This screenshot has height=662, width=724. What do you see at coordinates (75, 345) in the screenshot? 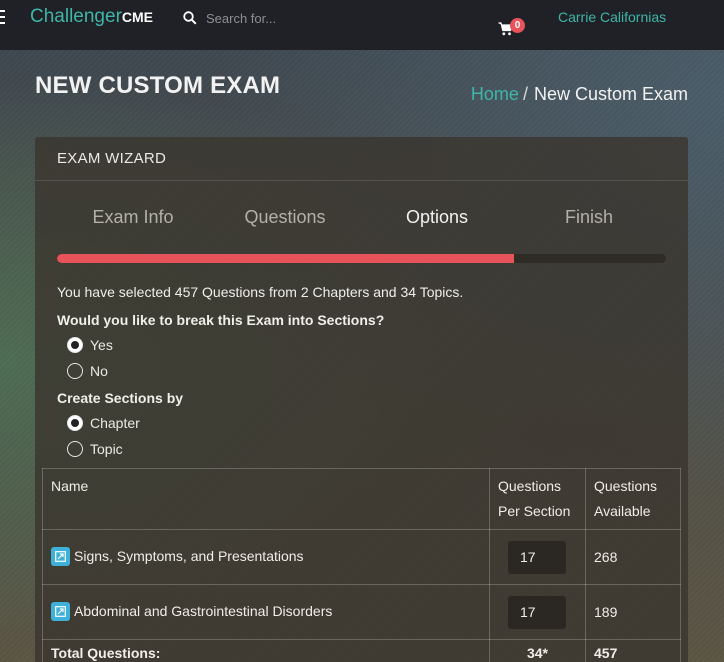
I see `radio-yes-control` at bounding box center [75, 345].